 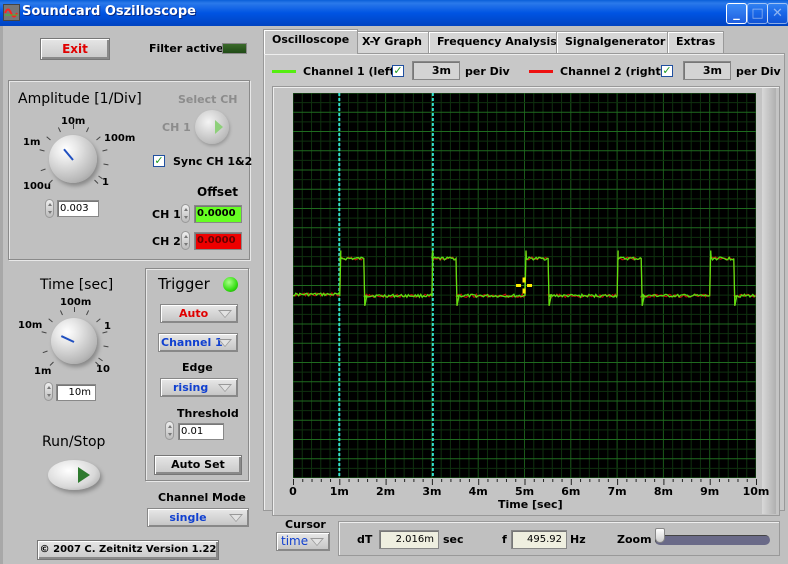 I want to click on tab-frequency-analysis: Frequency Analysis, so click(x=497, y=42).